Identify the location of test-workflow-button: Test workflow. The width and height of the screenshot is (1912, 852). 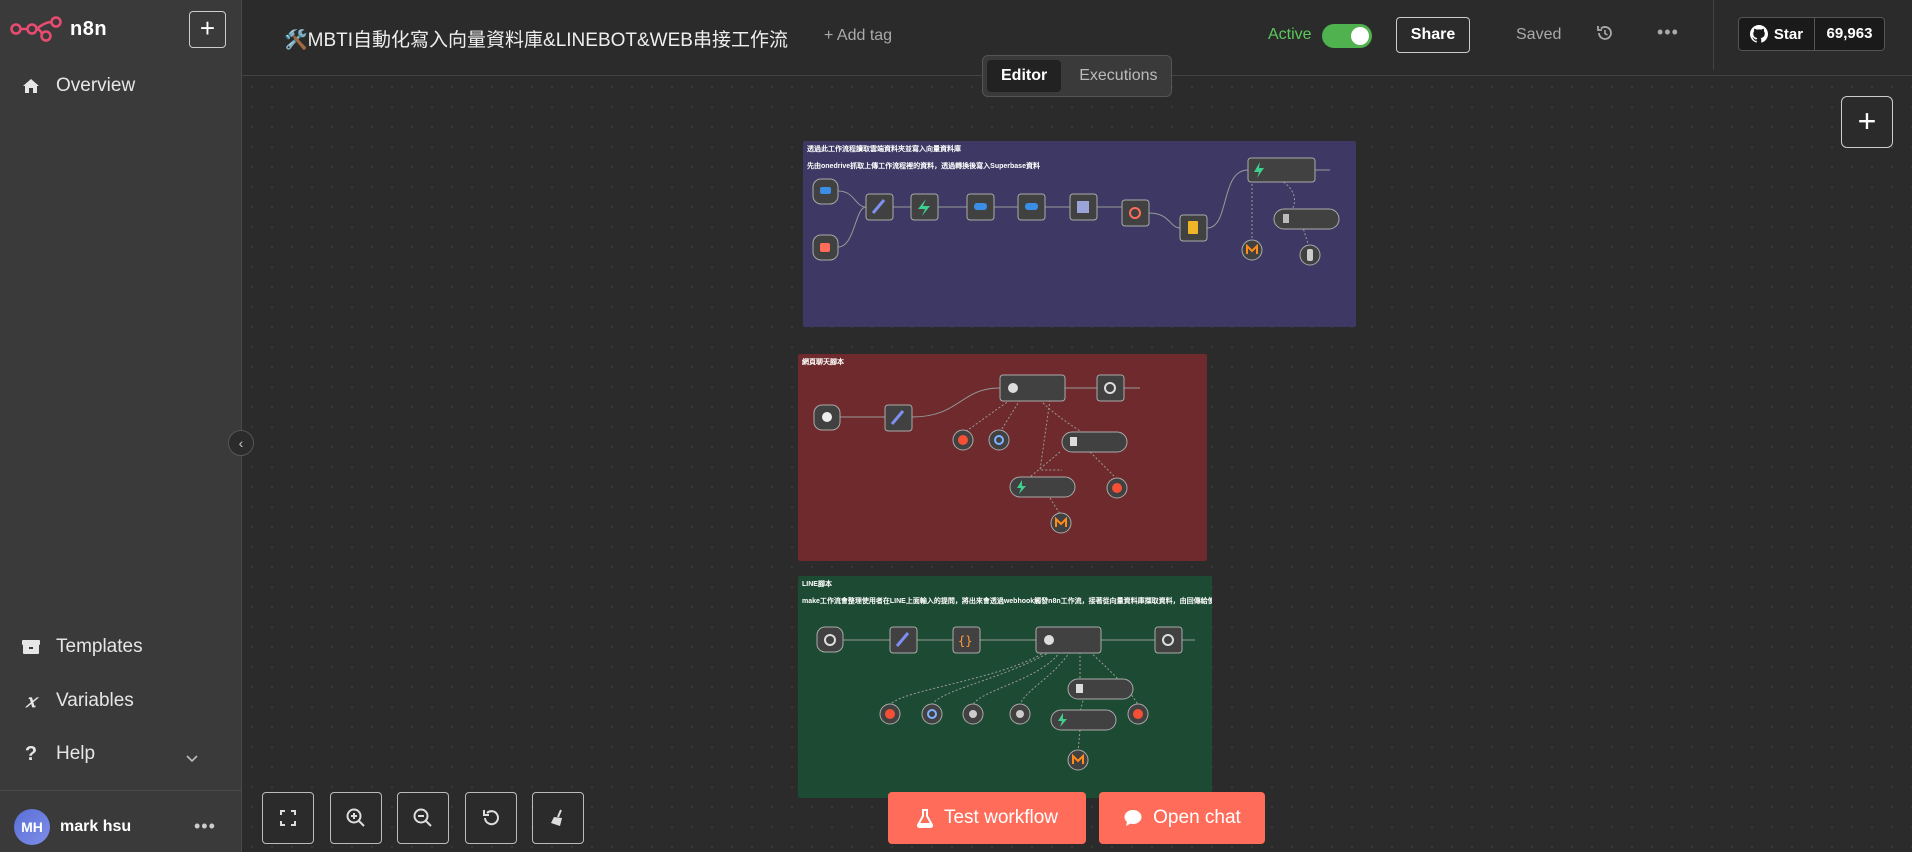
(987, 818).